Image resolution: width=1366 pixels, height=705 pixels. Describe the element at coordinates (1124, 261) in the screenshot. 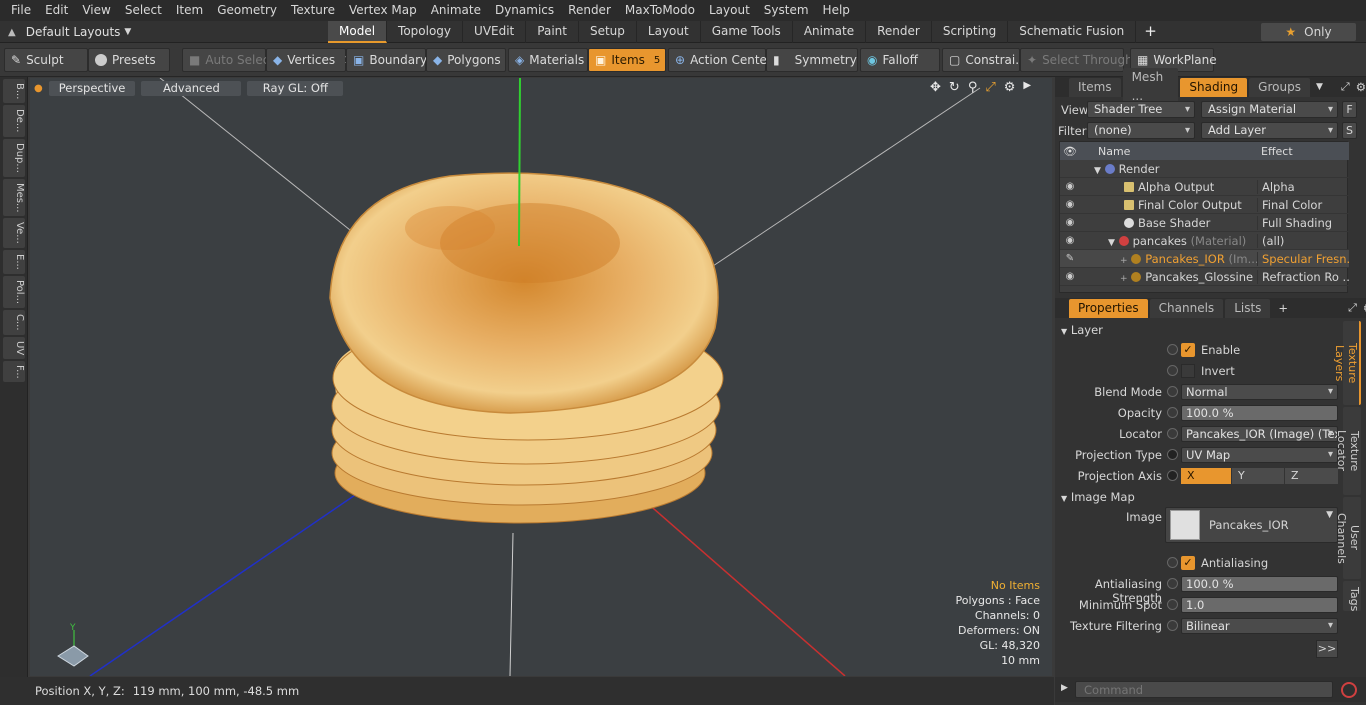

I see `expand-icon: +` at that location.